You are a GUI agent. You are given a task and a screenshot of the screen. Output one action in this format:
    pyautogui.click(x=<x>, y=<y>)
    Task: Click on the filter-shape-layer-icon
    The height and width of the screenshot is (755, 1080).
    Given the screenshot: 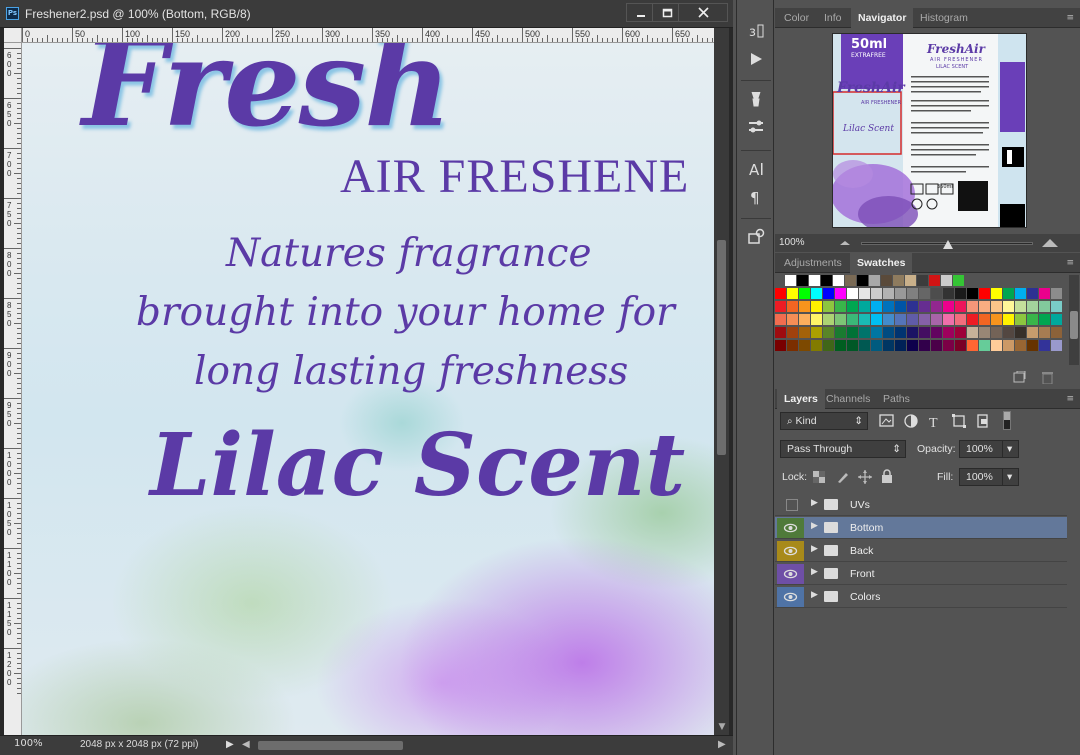 What is the action you would take?
    pyautogui.click(x=959, y=422)
    